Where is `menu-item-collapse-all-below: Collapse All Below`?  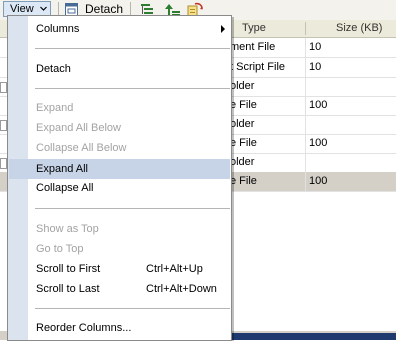
menu-item-collapse-all-below: Collapse All Below is located at coordinates (119, 148).